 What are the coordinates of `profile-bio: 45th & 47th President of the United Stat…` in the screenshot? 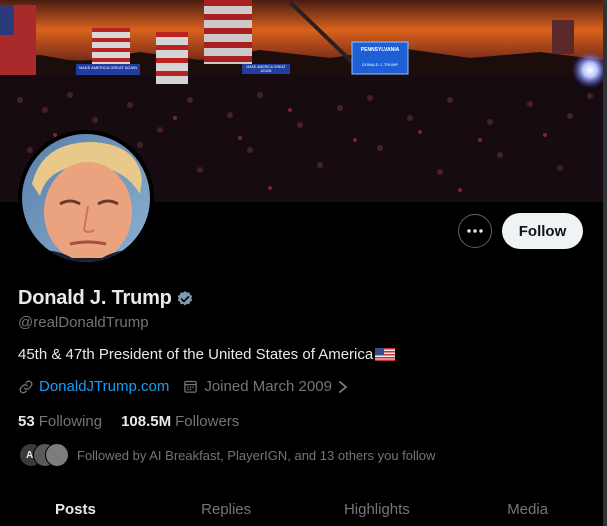 It's located at (207, 354).